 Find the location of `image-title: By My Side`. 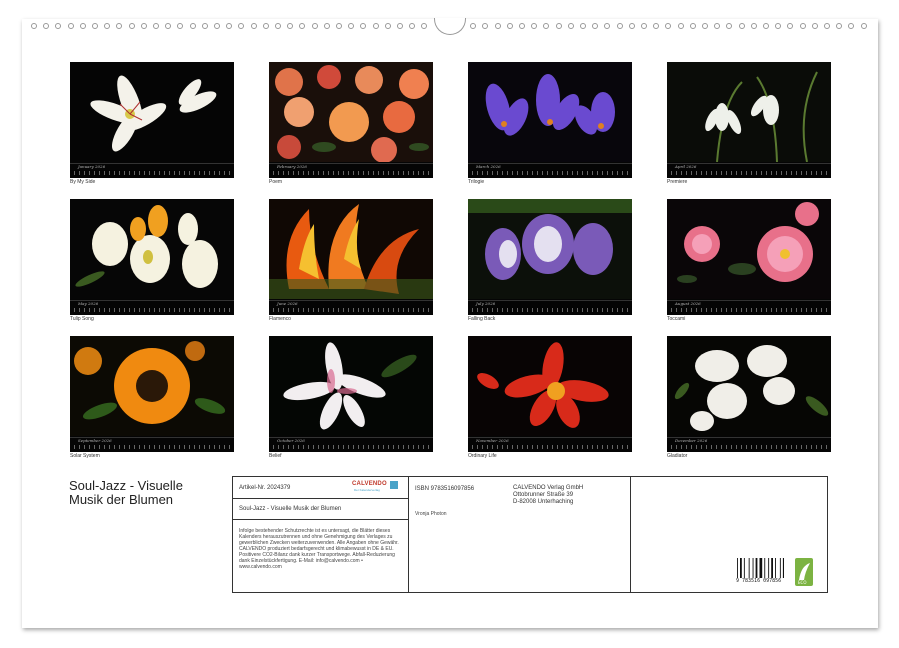

image-title: By My Side is located at coordinates (83, 182).